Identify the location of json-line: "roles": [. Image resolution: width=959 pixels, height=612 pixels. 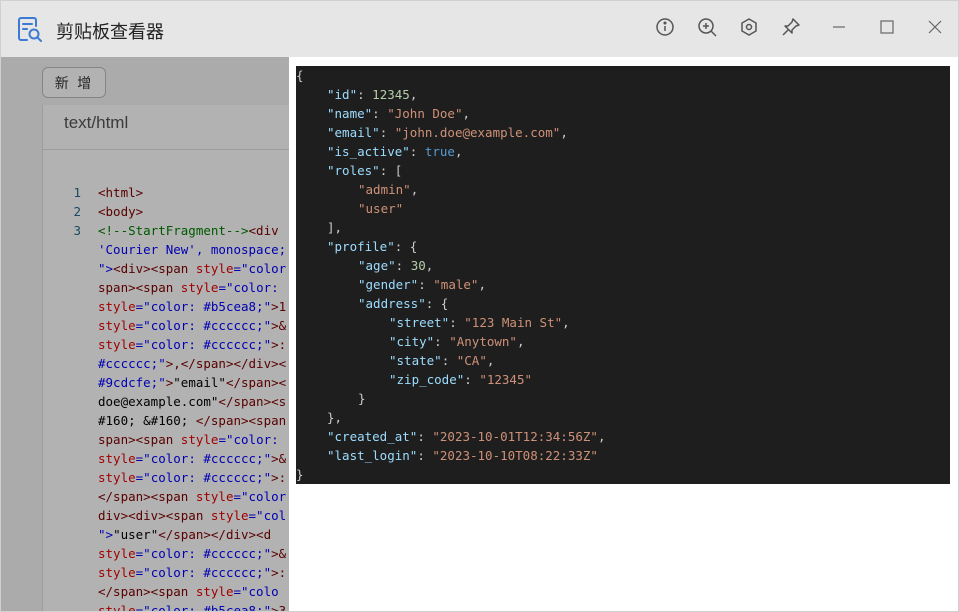
(364, 170).